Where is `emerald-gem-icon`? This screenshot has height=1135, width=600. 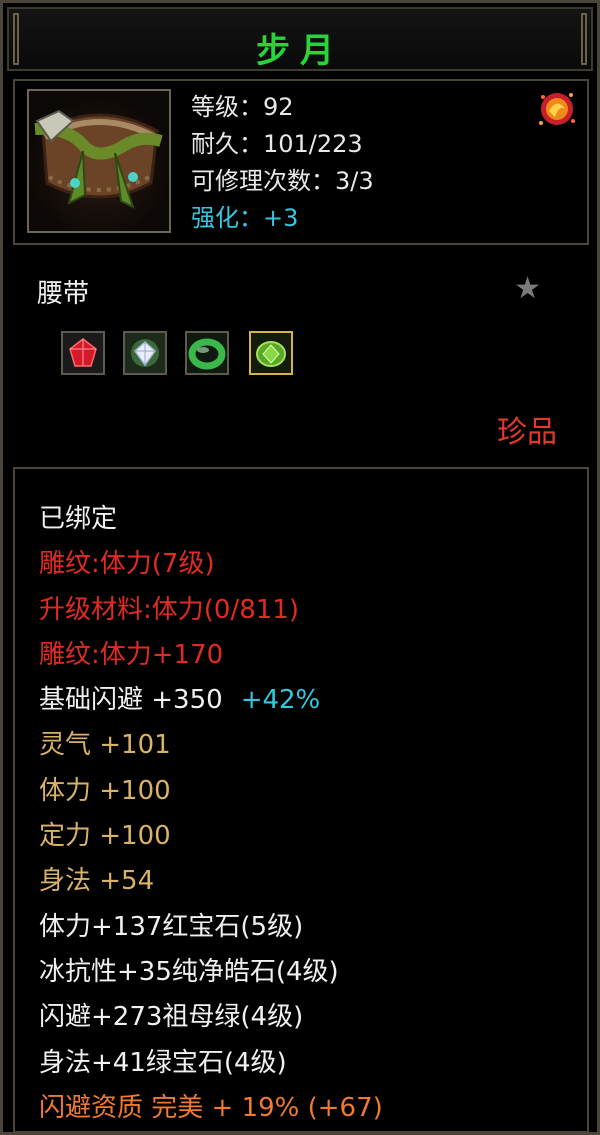 emerald-gem-icon is located at coordinates (271, 353).